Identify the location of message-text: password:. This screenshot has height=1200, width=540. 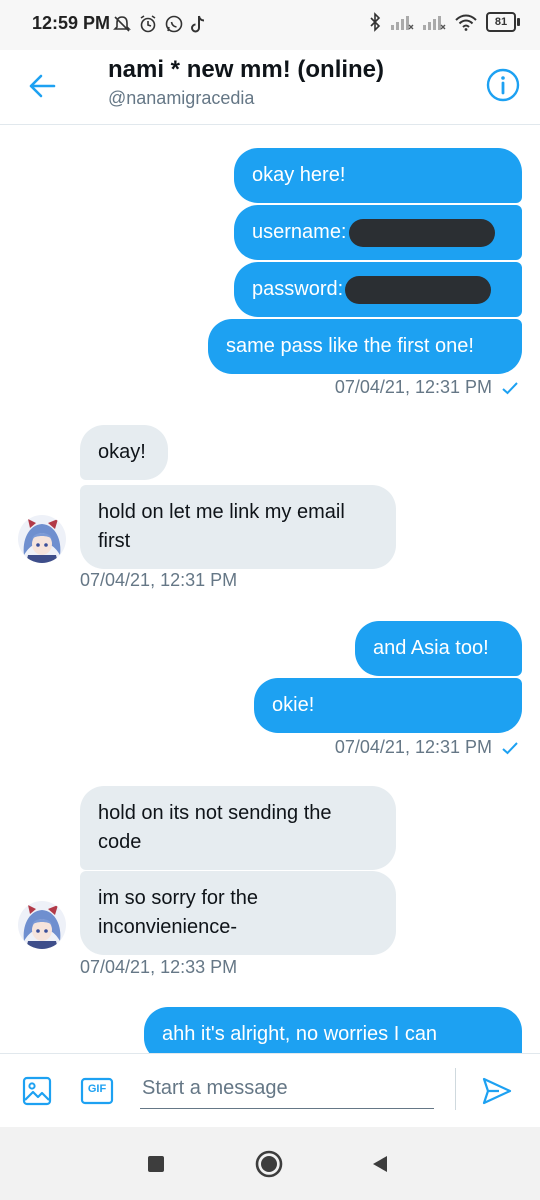
(298, 289).